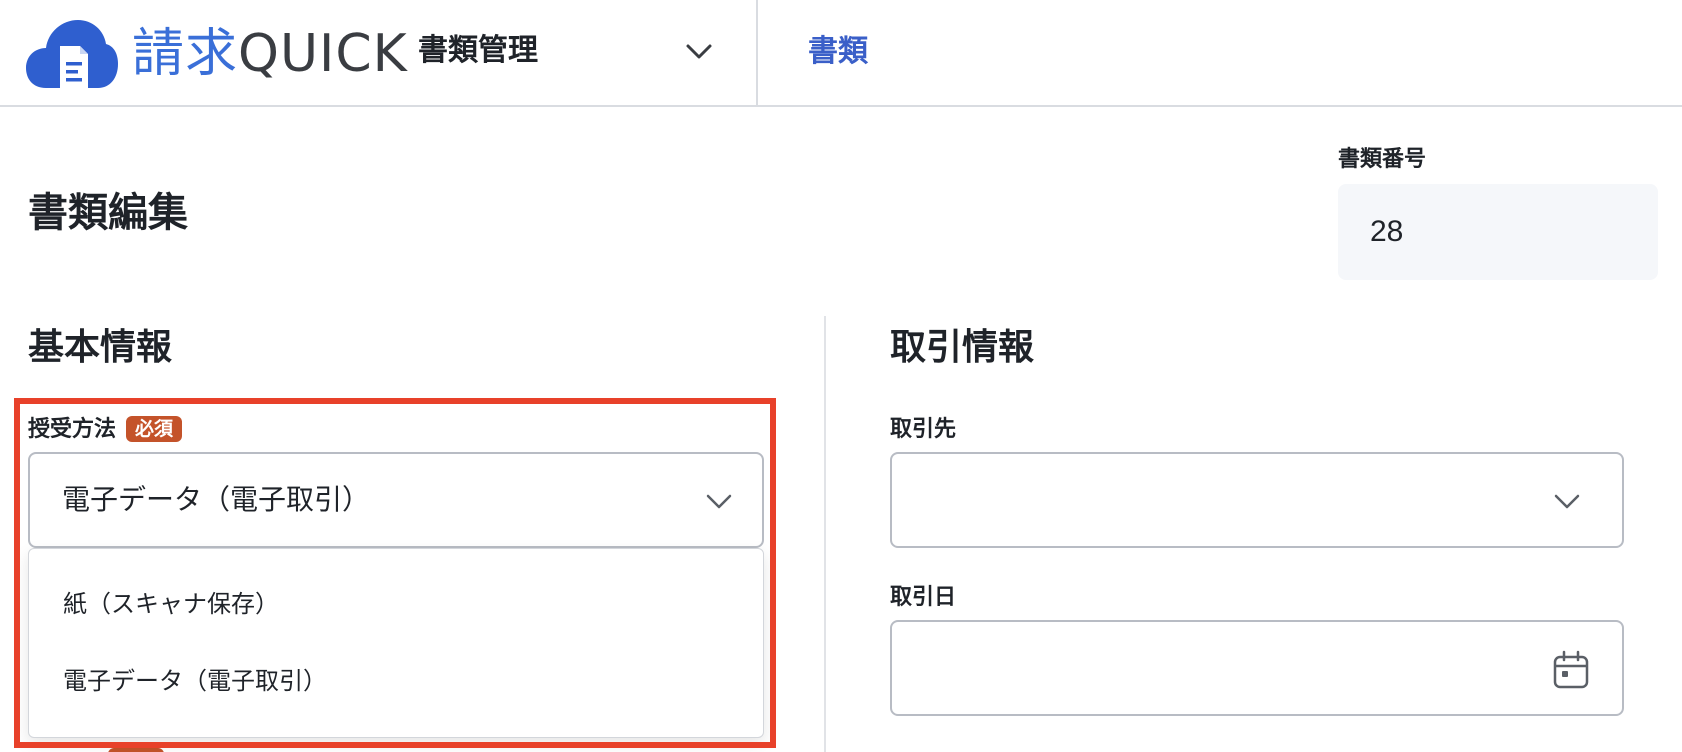  I want to click on header-divider, so click(757, 53).